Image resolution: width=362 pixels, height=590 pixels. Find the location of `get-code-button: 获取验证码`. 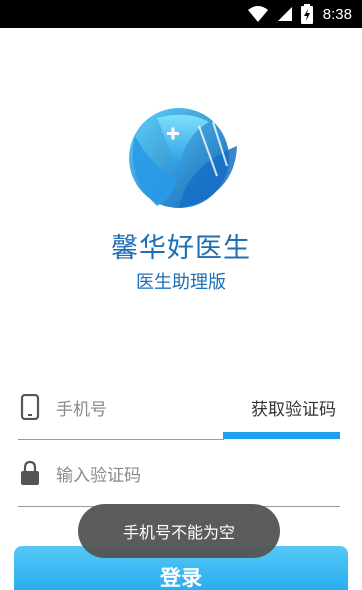

get-code-button: 获取验证码 is located at coordinates (293, 407).